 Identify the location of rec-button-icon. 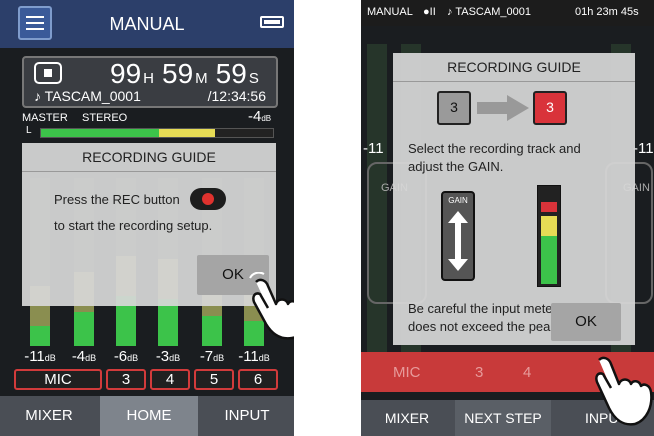
(208, 199).